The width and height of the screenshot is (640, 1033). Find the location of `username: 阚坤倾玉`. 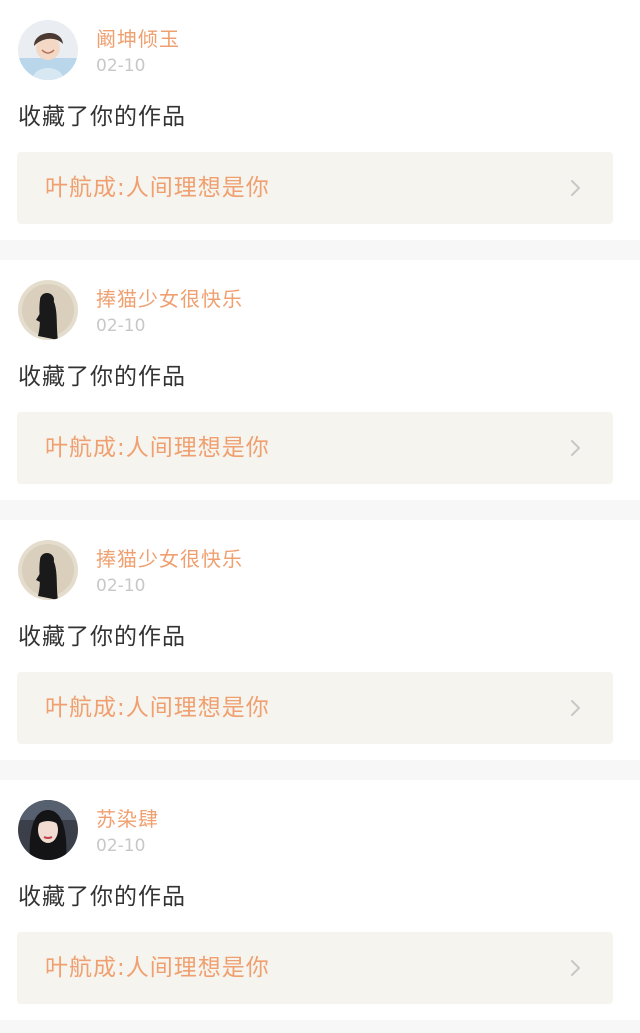

username: 阚坤倾玉 is located at coordinates (138, 39).